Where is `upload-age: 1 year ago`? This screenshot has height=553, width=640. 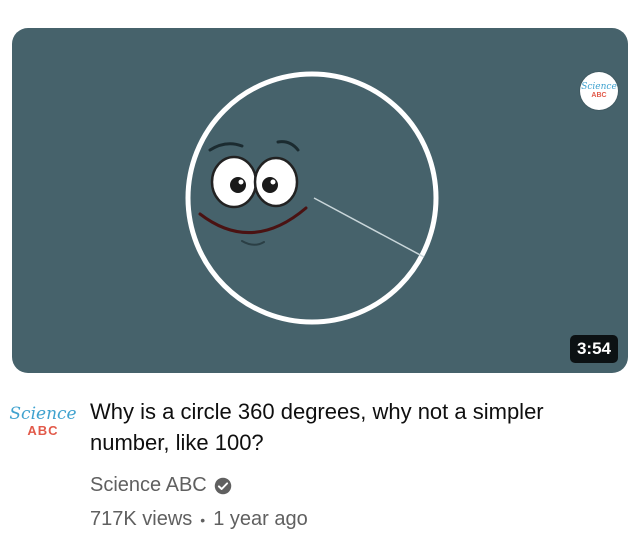
upload-age: 1 year ago is located at coordinates (260, 519).